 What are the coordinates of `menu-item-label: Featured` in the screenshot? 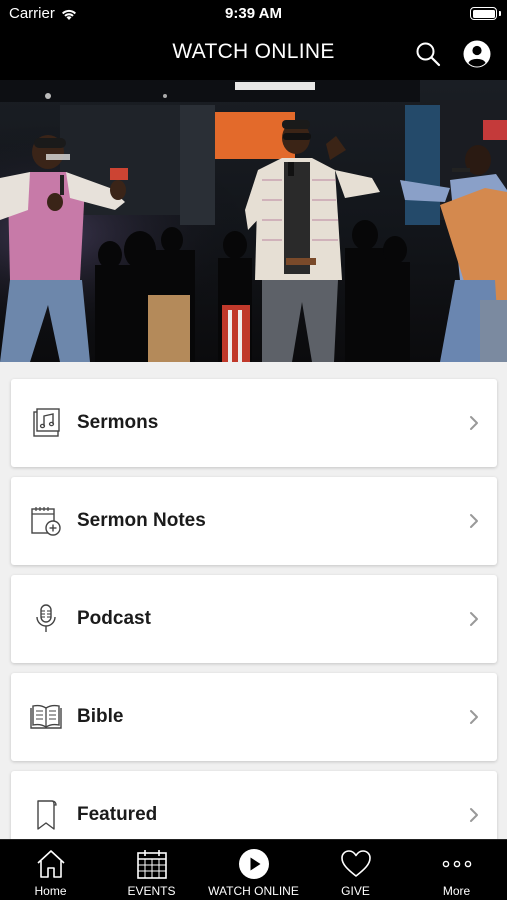 It's located at (117, 814).